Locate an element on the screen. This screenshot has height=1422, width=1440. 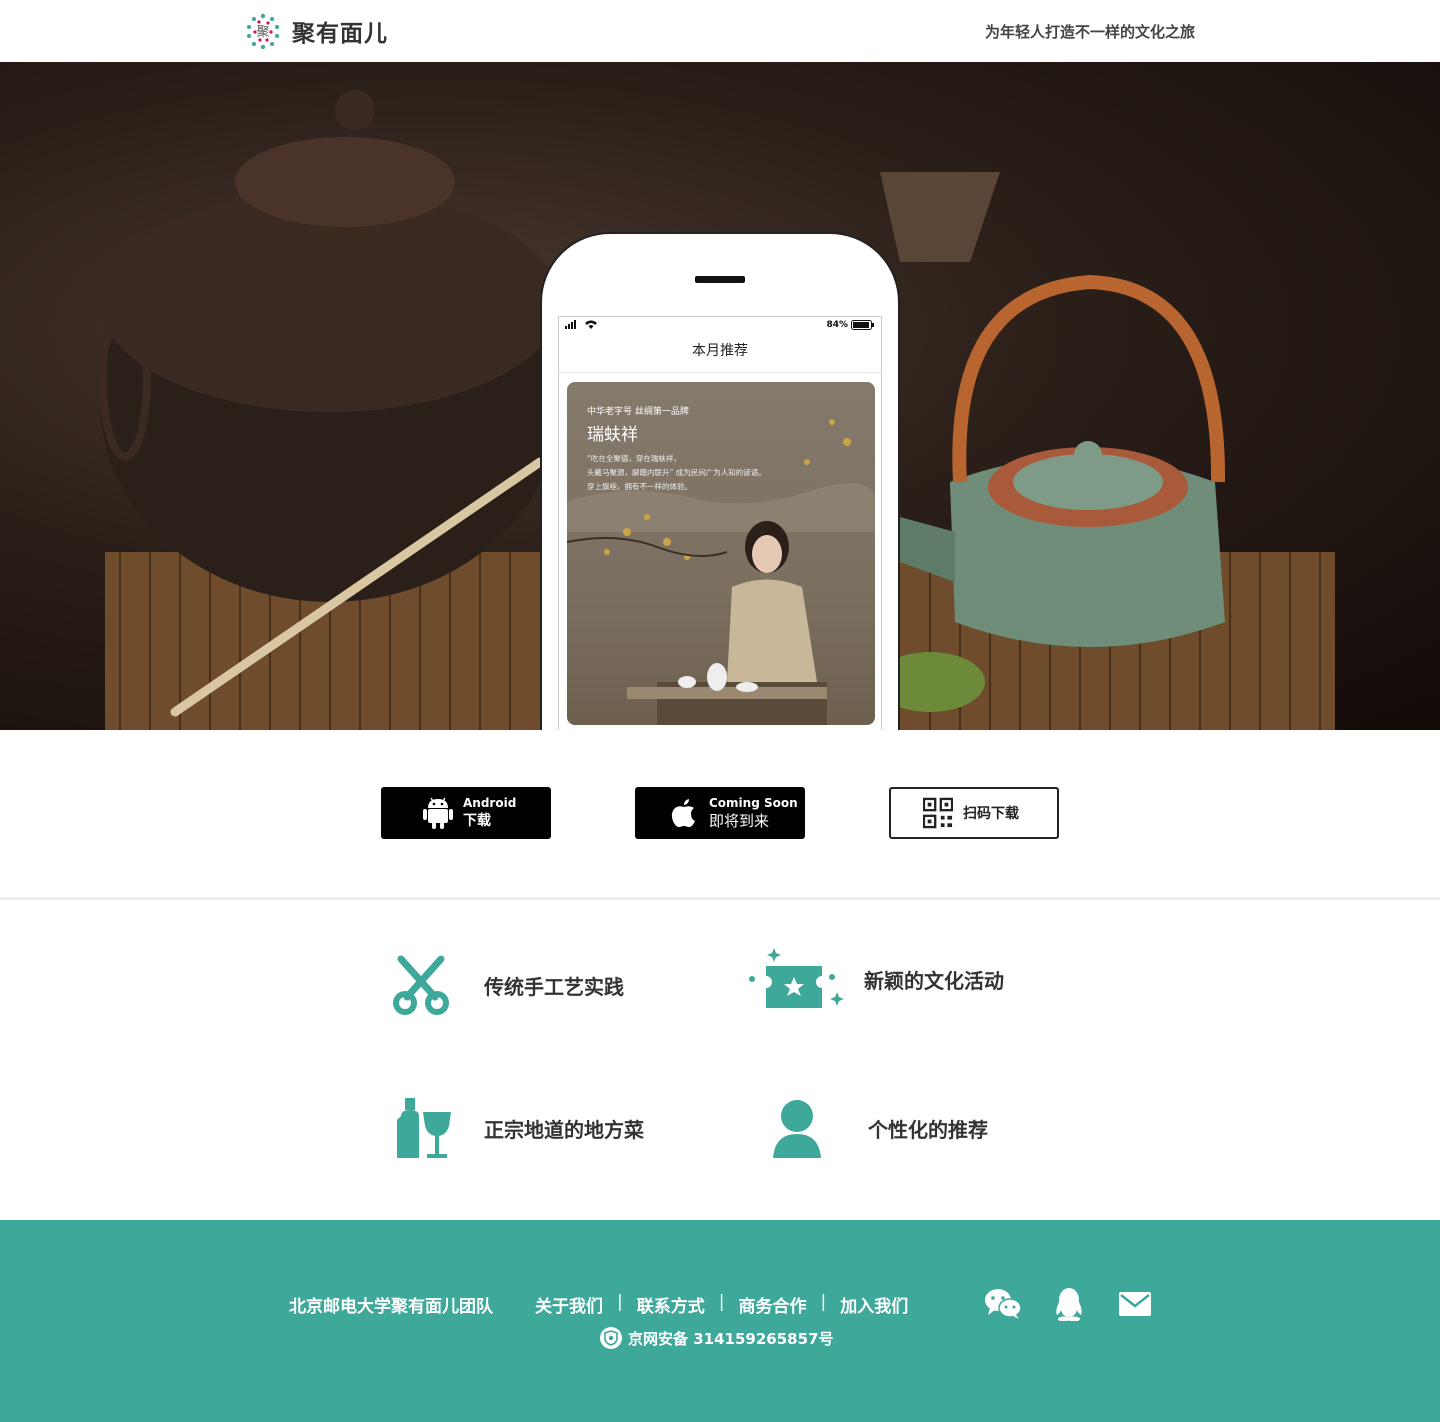
svg-text: 聚 is located at coordinates (262, 32).